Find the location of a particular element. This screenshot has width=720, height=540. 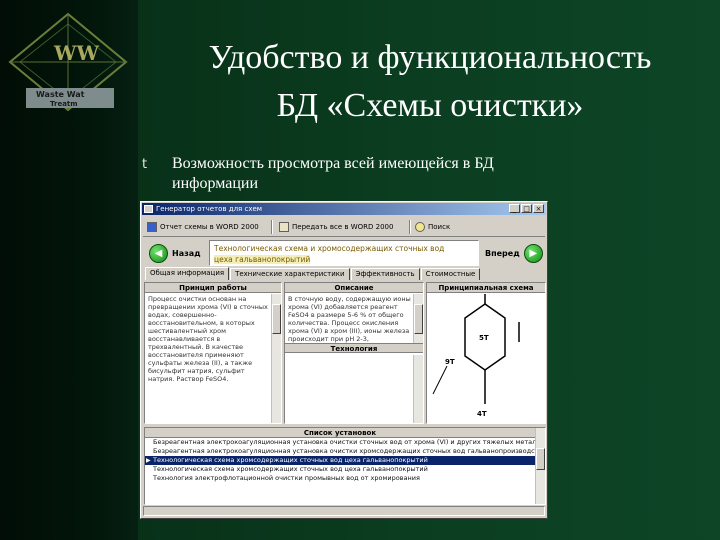

scheme-label-bottom: 4T is located at coordinates (482, 414).